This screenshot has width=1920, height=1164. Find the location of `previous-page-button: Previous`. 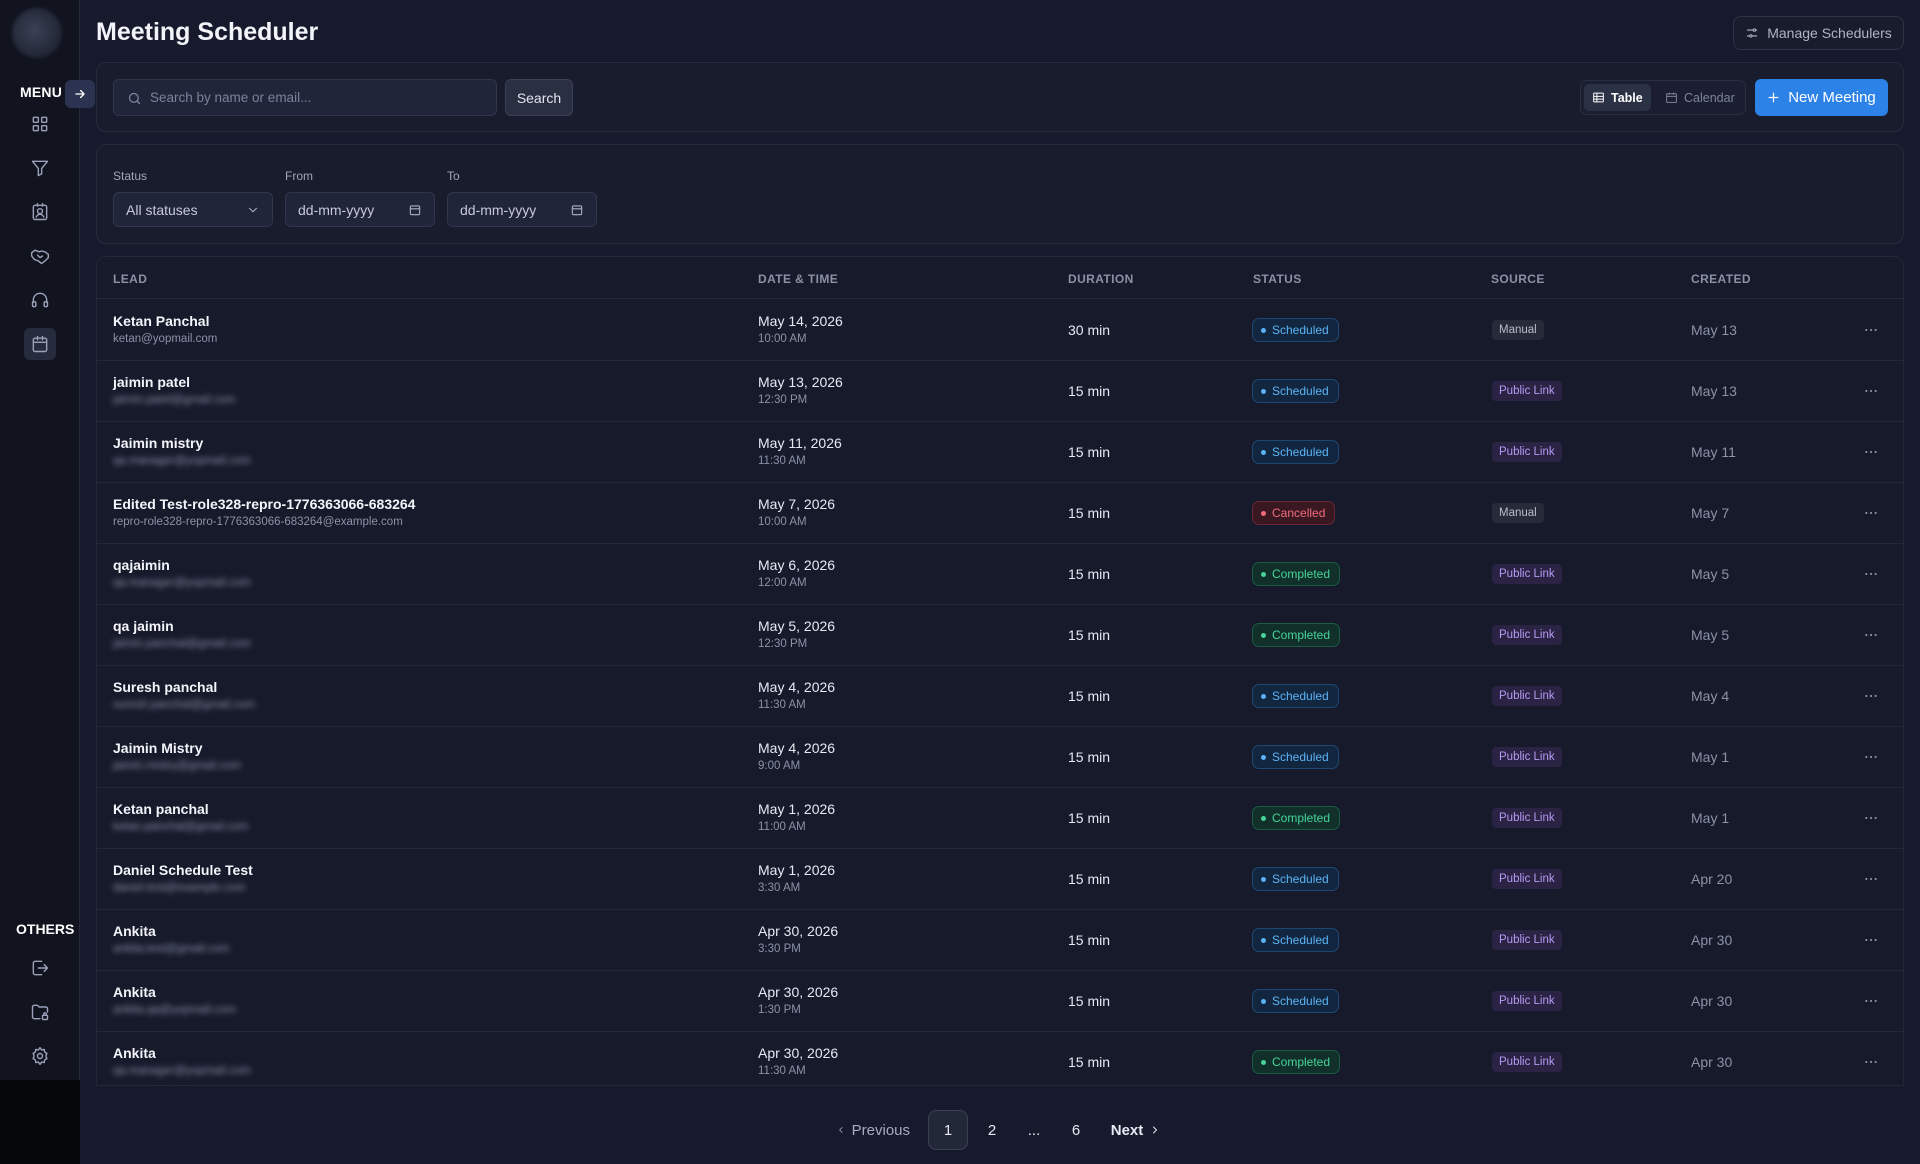

previous-page-button: Previous is located at coordinates (873, 1130).